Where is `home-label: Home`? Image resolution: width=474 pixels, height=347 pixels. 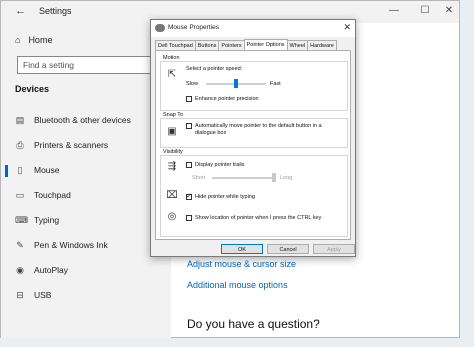
home-label: Home is located at coordinates (40, 40).